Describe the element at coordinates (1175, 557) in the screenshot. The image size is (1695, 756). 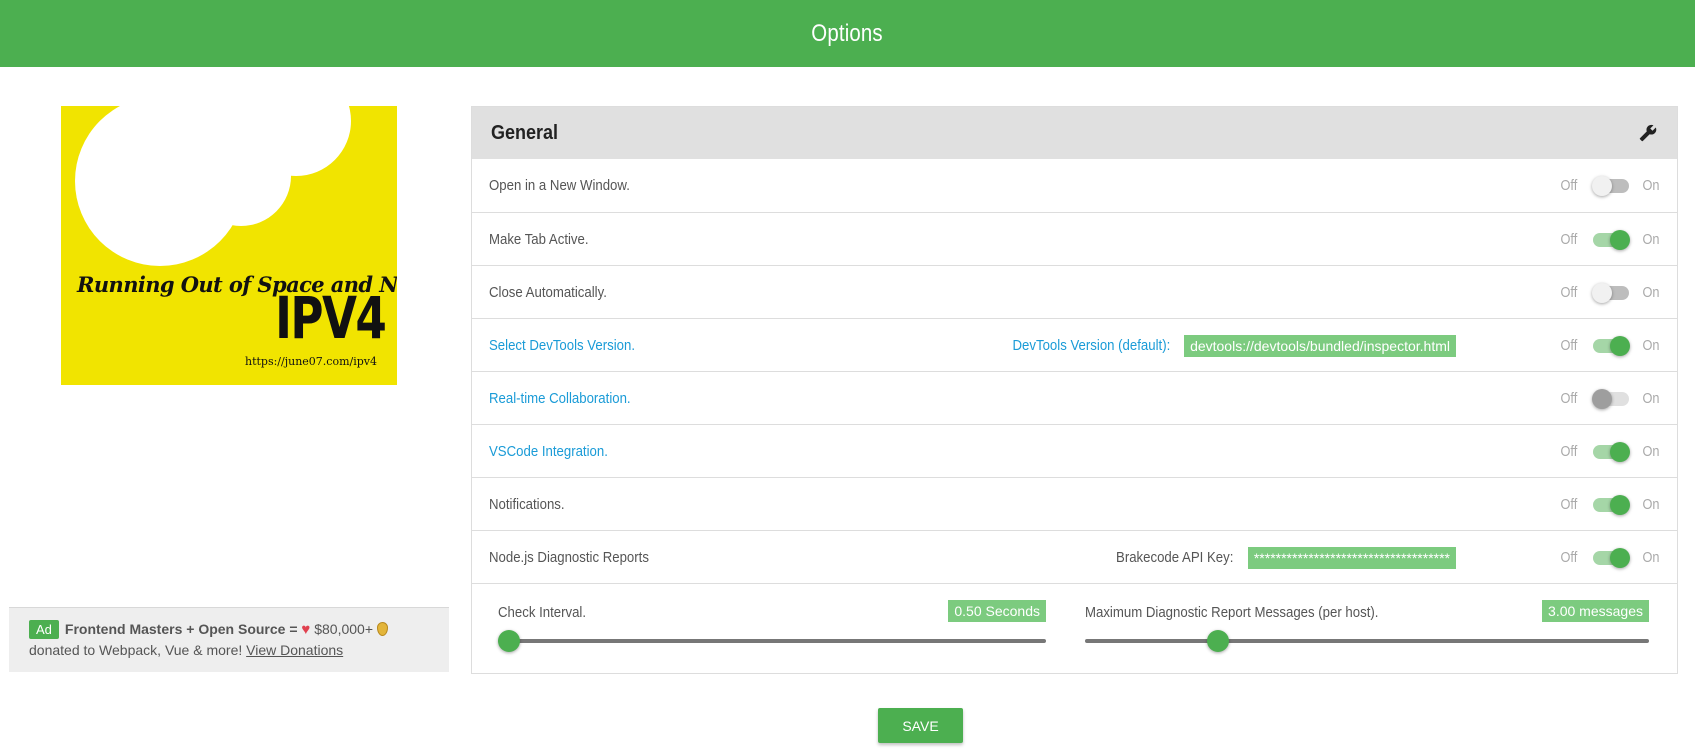
I see `field-label: Brakecode API Key:` at that location.